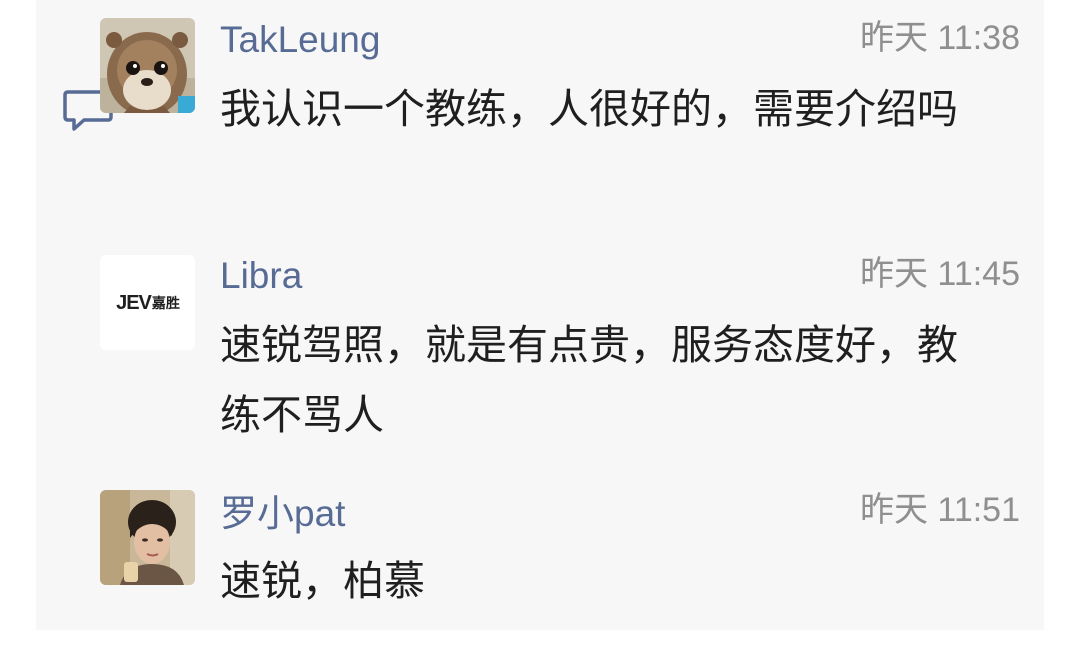  Describe the element at coordinates (589, 380) in the screenshot. I see `comment-text: 速锐驾照，就是有点贵，服务态度好，教练不骂人` at that location.